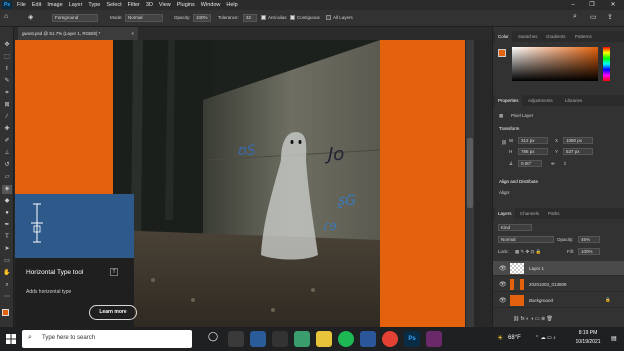 Image resolution: width=624 pixels, height=351 pixels. Describe the element at coordinates (505, 213) in the screenshot. I see `tab-layers: Layers` at that location.